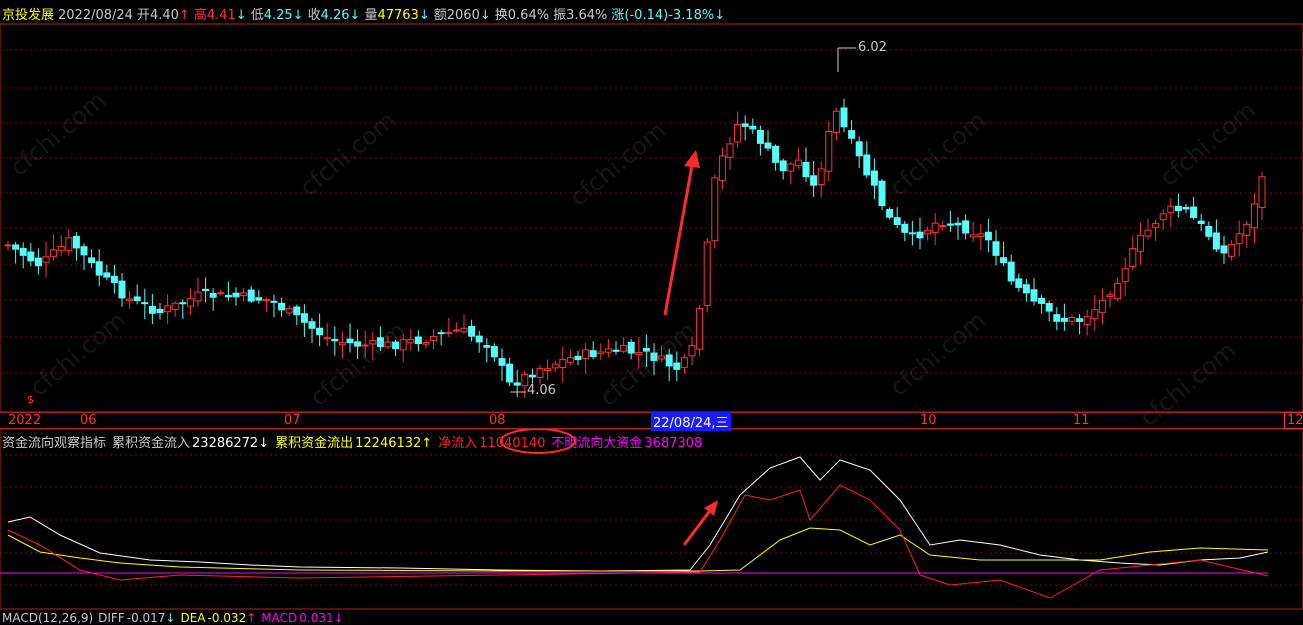 Image resolution: width=1303 pixels, height=625 pixels. What do you see at coordinates (47, 618) in the screenshot?
I see `macd-name: MACD(12,26,9)` at bounding box center [47, 618].